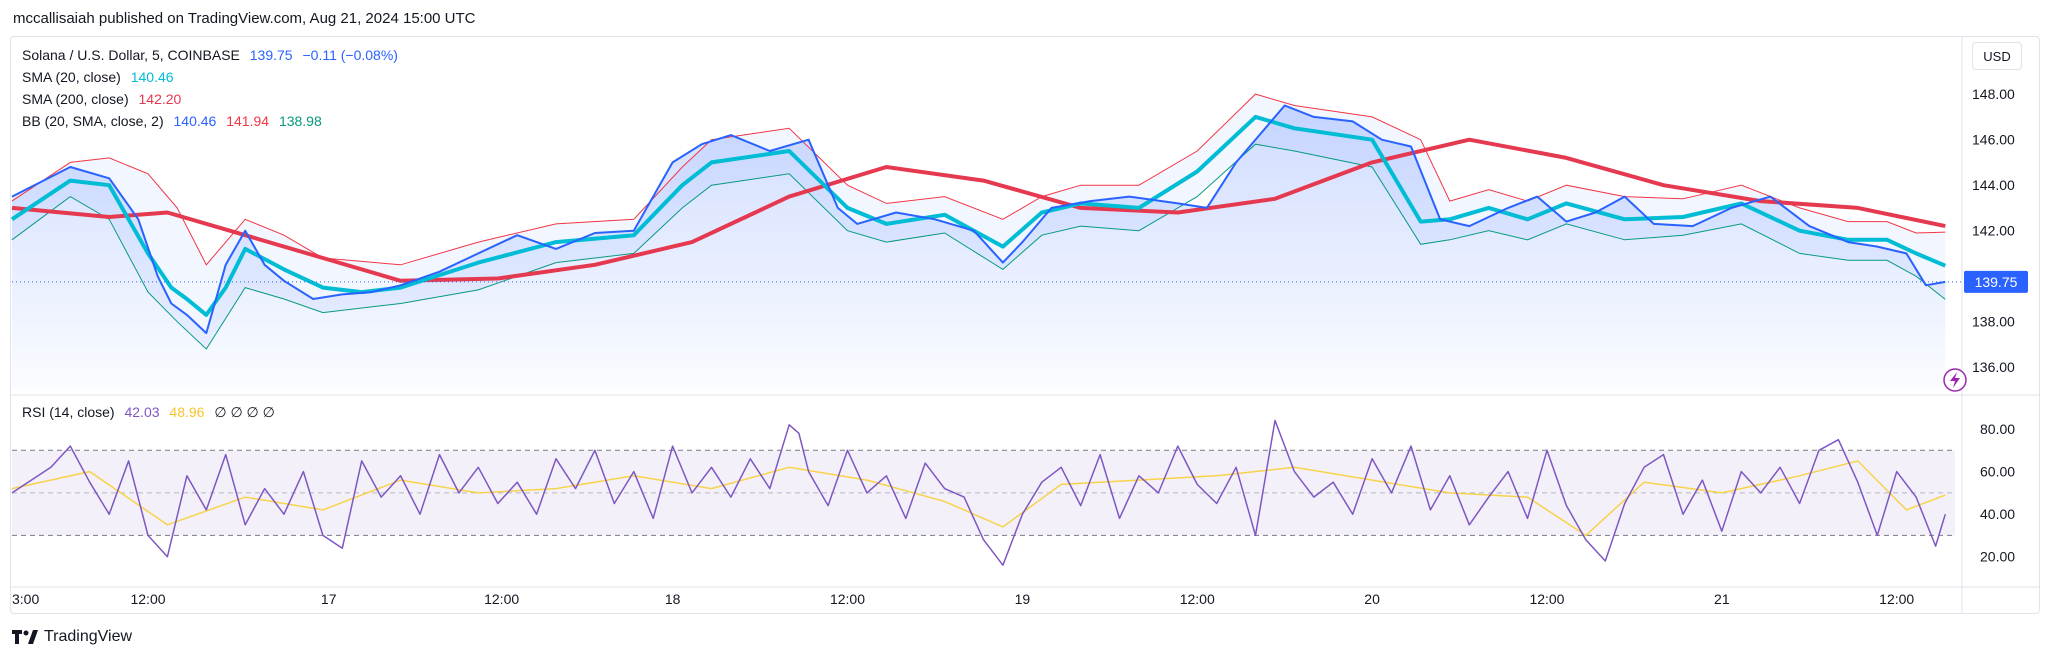 Image resolution: width=2048 pixels, height=660 pixels. What do you see at coordinates (25, 599) in the screenshot?
I see `time-axis-tick: 3:00` at bounding box center [25, 599].